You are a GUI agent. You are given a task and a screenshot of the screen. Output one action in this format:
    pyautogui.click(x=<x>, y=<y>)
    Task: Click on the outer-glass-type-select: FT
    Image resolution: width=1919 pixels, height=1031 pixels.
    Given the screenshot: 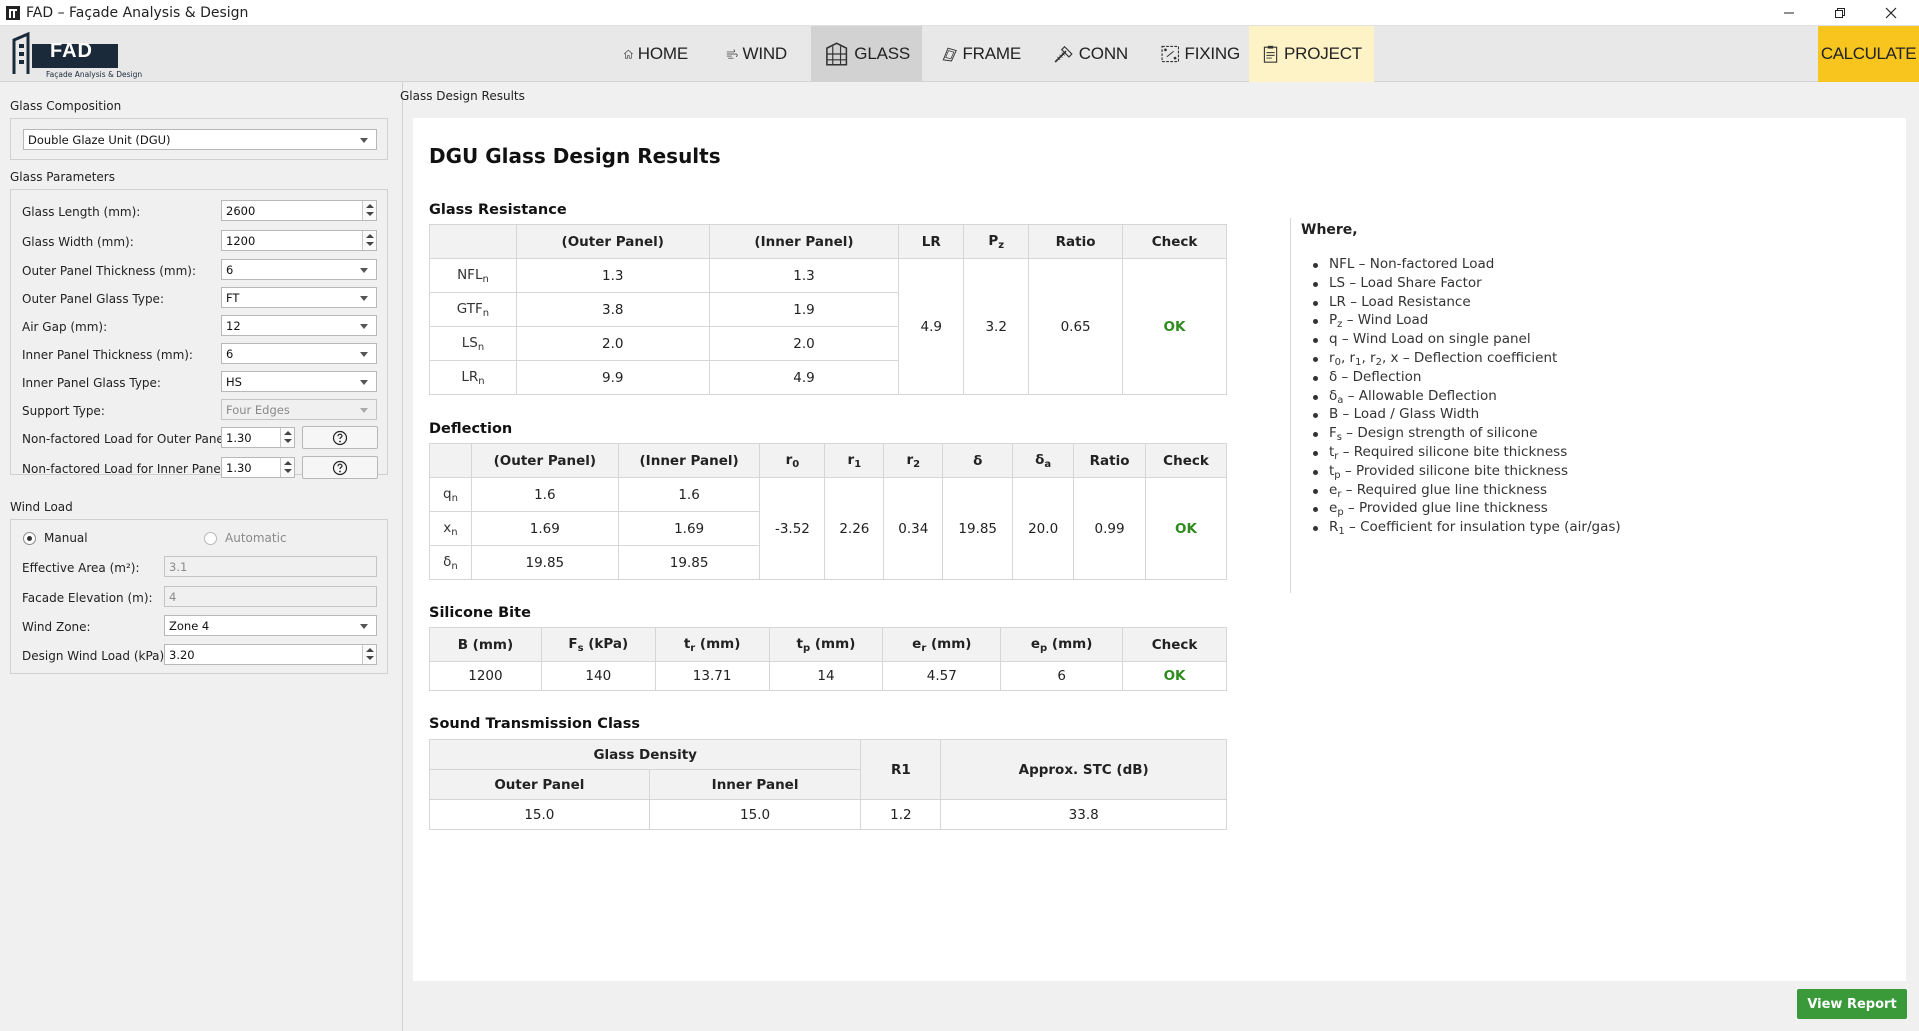 What is the action you would take?
    pyautogui.click(x=299, y=297)
    